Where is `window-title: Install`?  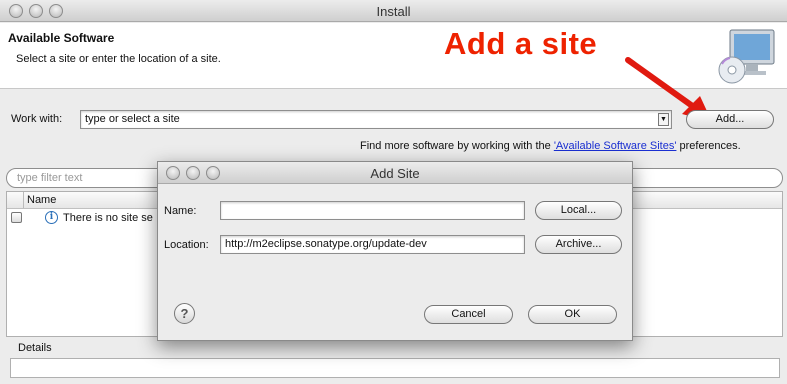 window-title: Install is located at coordinates (393, 11).